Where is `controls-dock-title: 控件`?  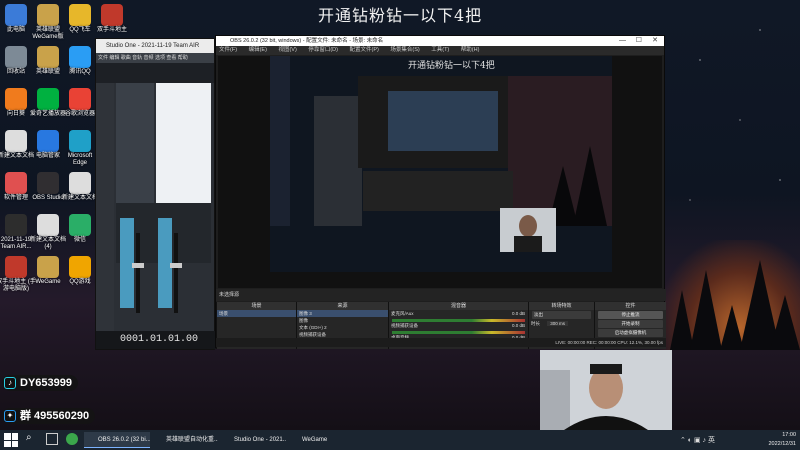 controls-dock-title: 控件 is located at coordinates (630, 306).